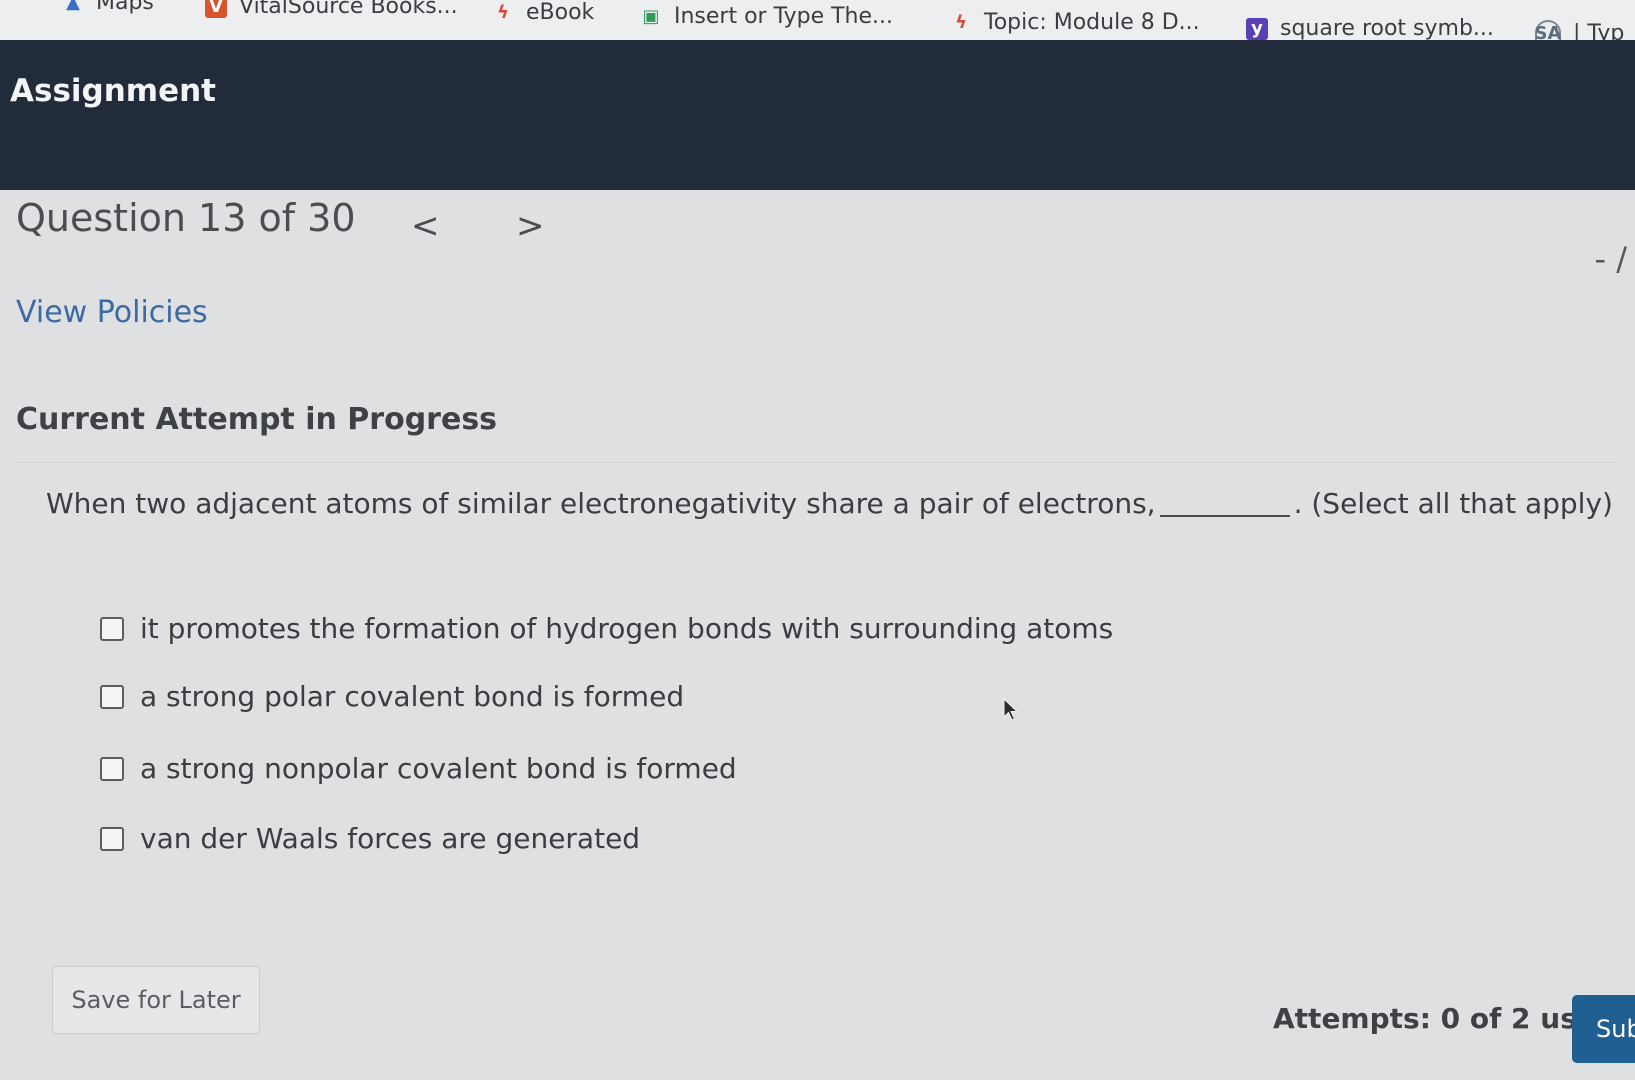 Image resolution: width=1635 pixels, height=1080 pixels. Describe the element at coordinates (186, 218) in the screenshot. I see `question-title: Question 13 of 30` at that location.